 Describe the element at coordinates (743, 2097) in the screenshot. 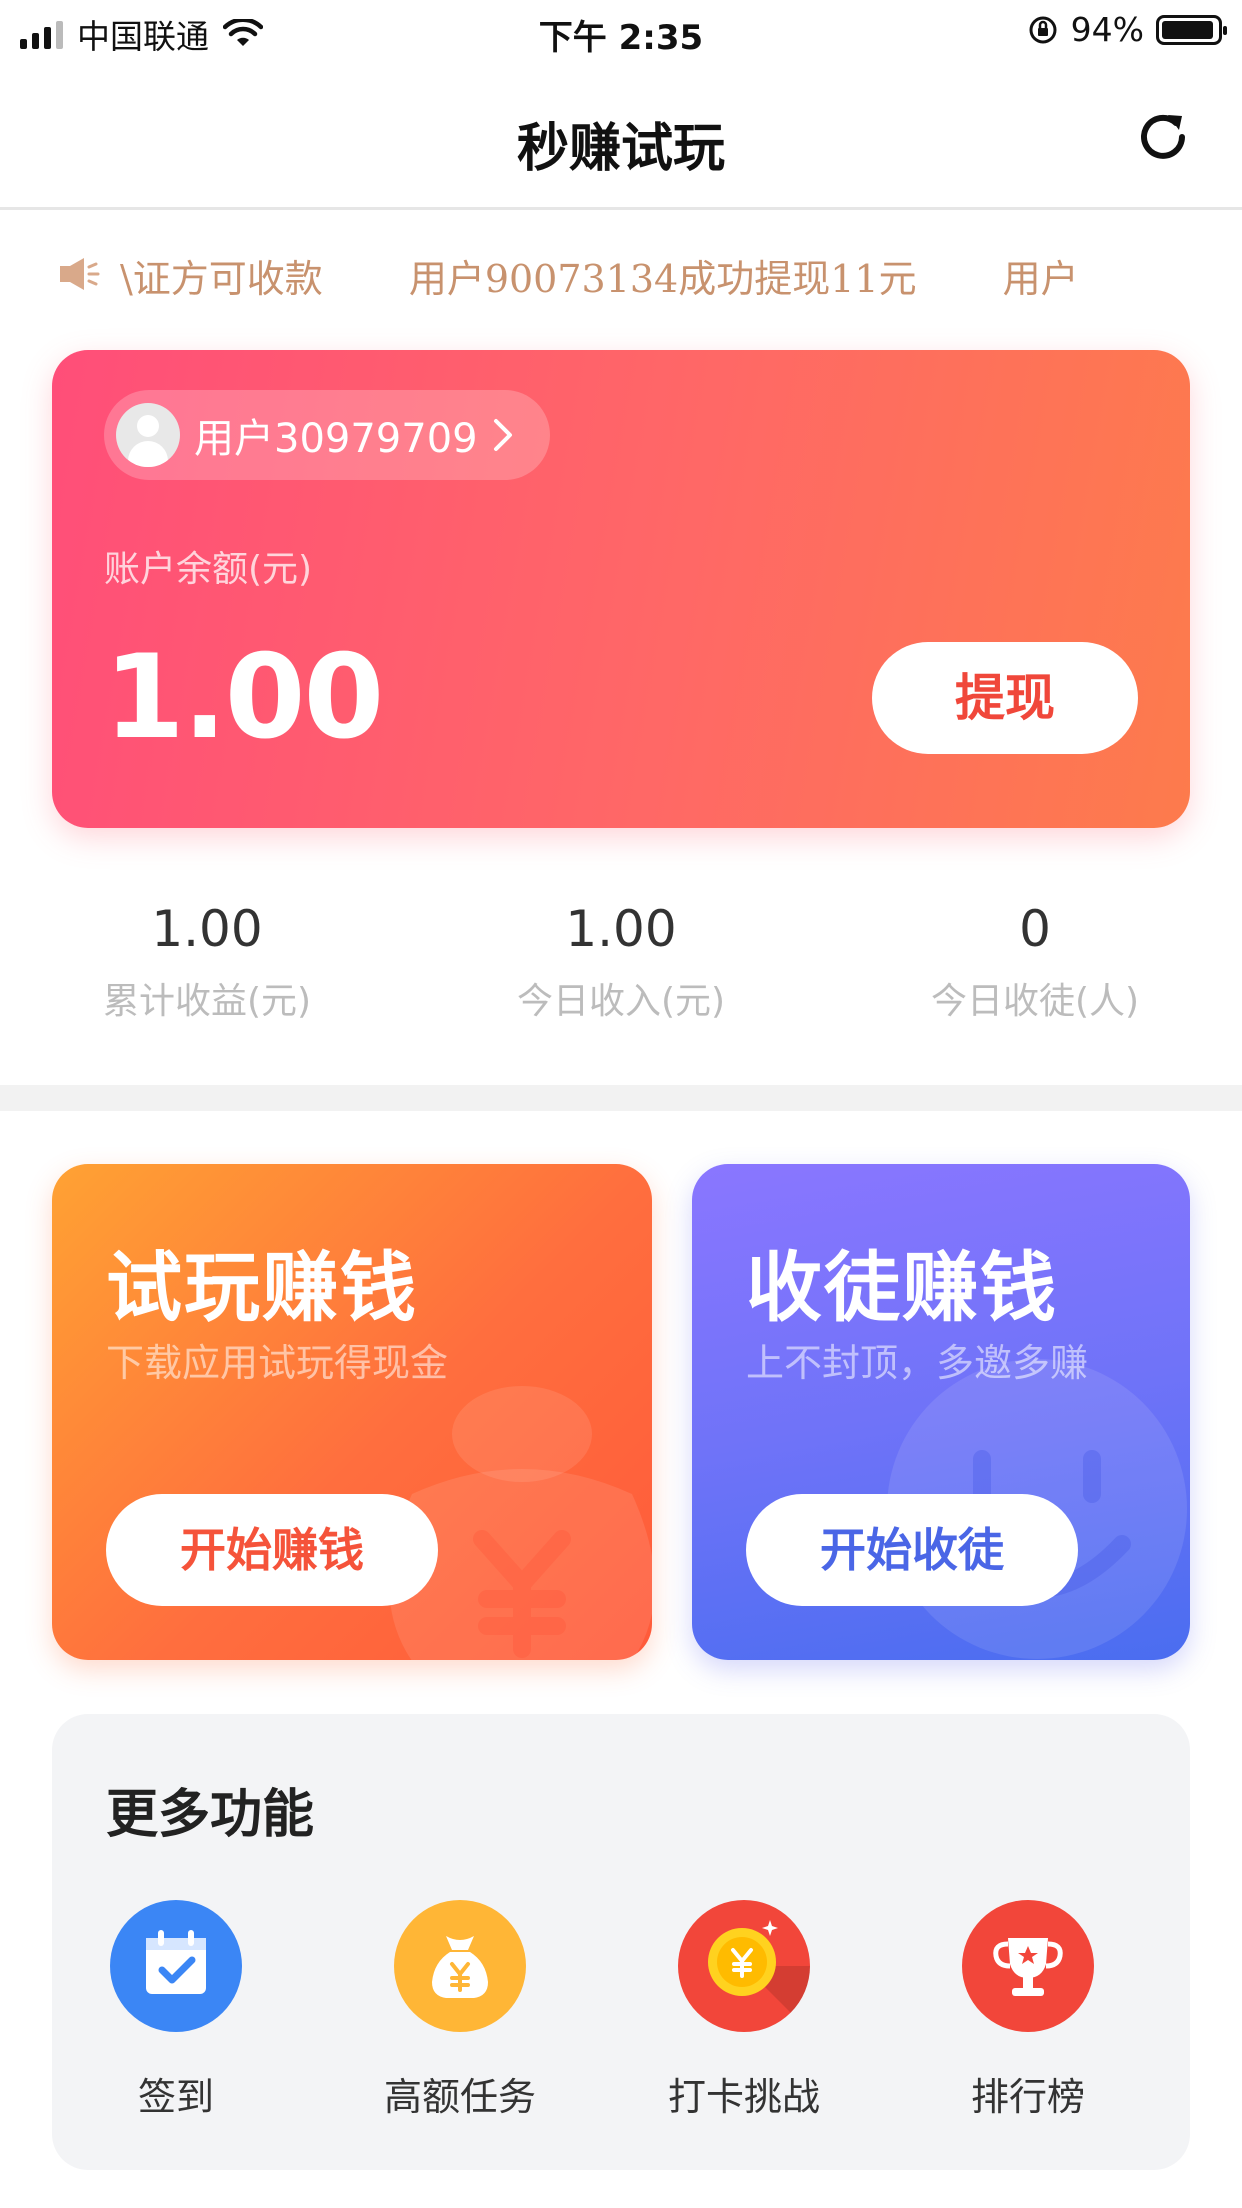

I see `func-label: 打卡挑战` at that location.